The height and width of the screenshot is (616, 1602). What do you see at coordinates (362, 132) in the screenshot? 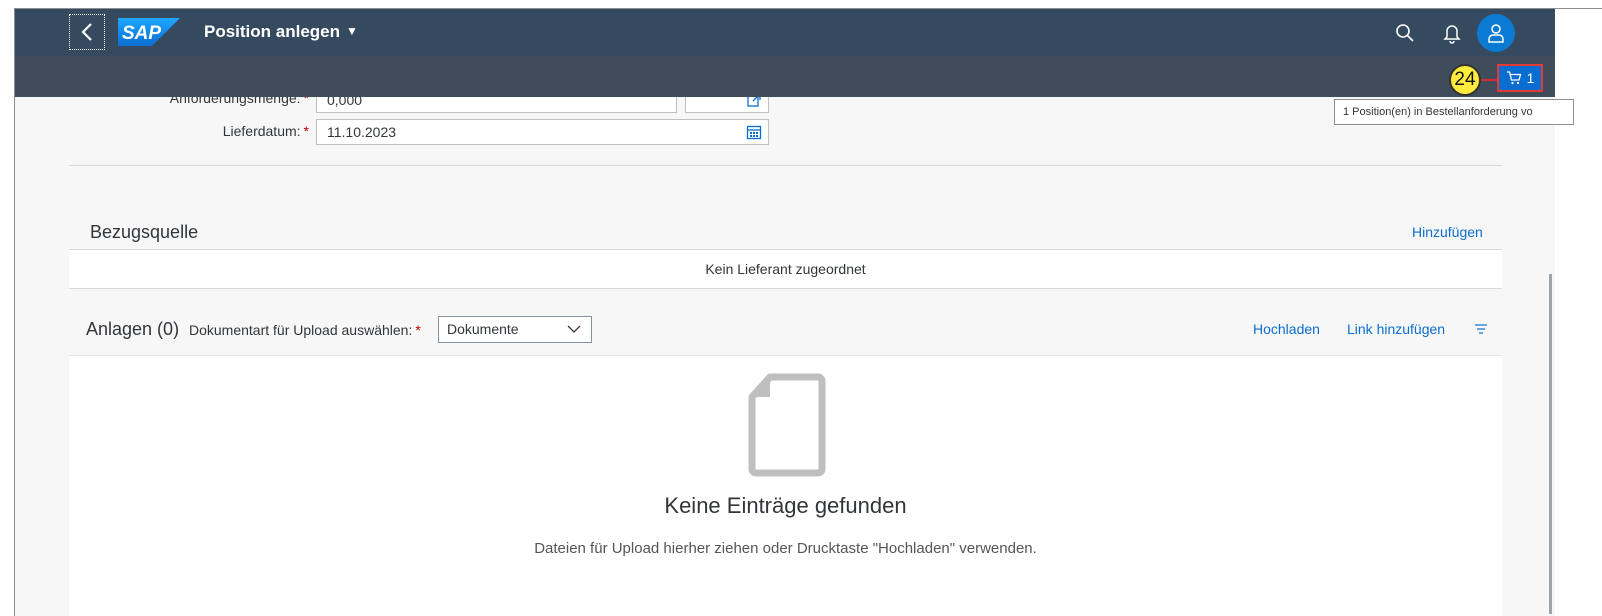
I see `delivery-date-value: 11.10.2023` at bounding box center [362, 132].